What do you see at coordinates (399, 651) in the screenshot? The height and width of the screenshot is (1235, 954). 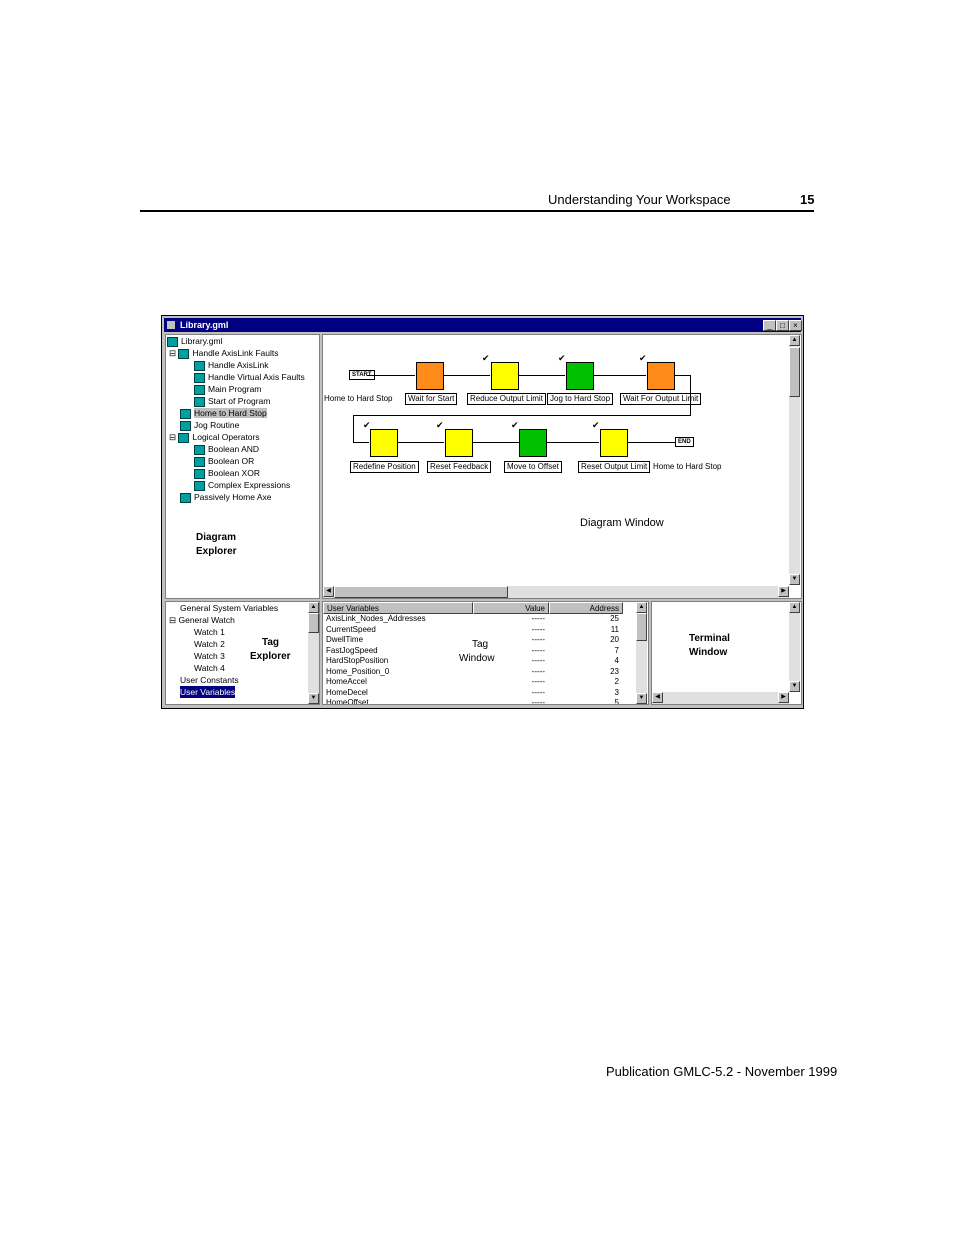 I see `tag-row-name: FastJogSpeed` at bounding box center [399, 651].